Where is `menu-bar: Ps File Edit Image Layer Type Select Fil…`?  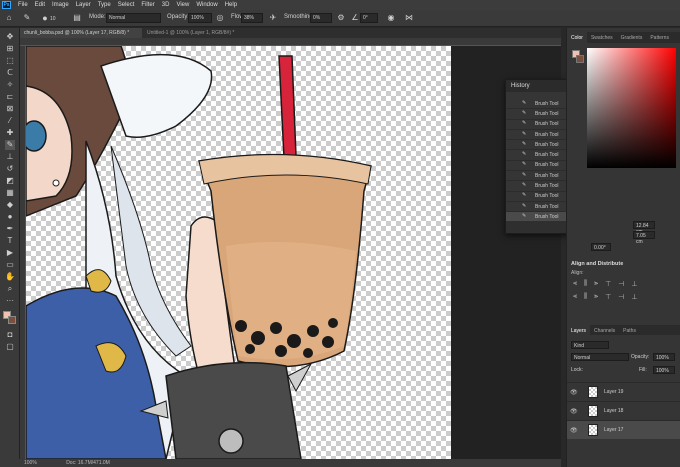
menu-bar: Ps File Edit Image Layer Type Select Fil… is located at coordinates (340, 5).